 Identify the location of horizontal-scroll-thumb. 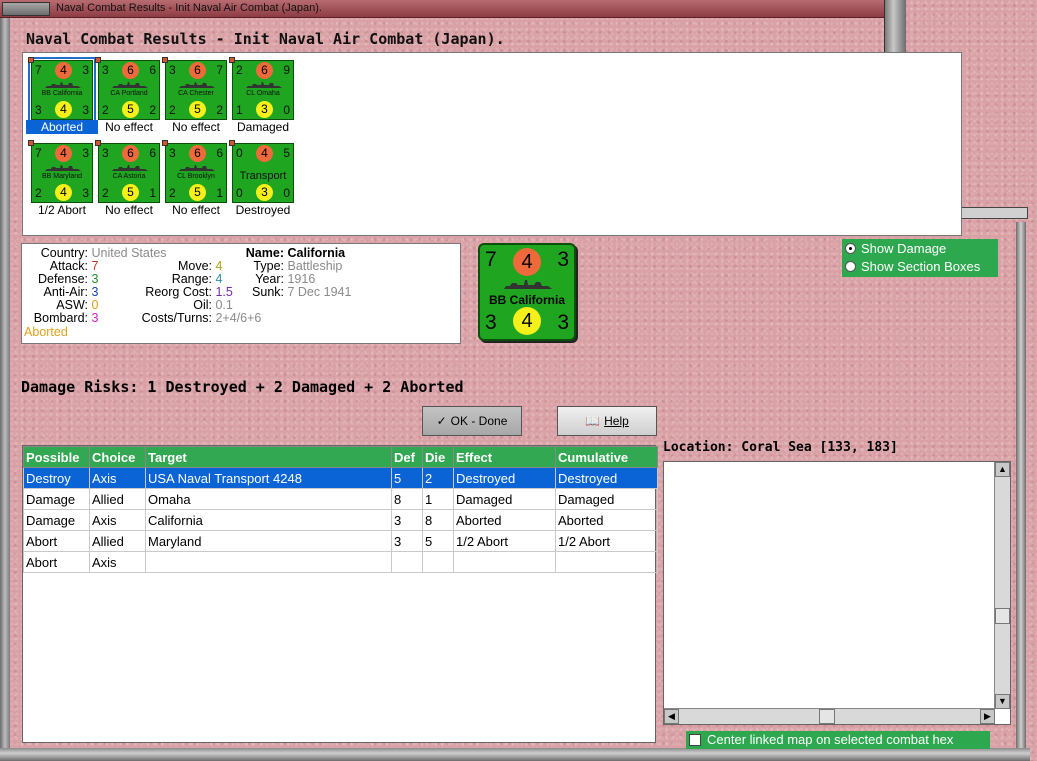
(827, 716).